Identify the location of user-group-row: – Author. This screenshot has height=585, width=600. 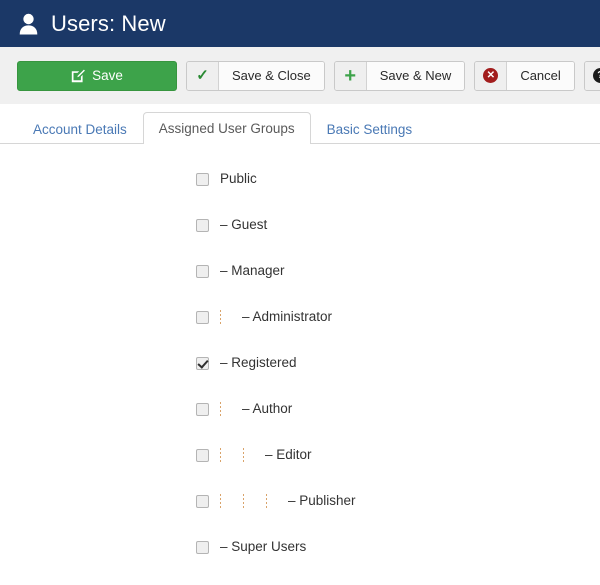
(300, 409).